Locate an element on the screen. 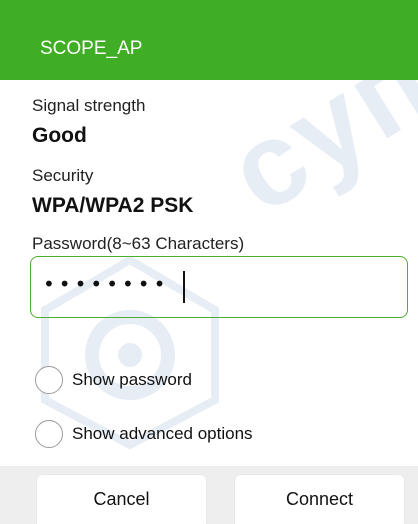  show-advanced-checkbox is located at coordinates (49, 434).